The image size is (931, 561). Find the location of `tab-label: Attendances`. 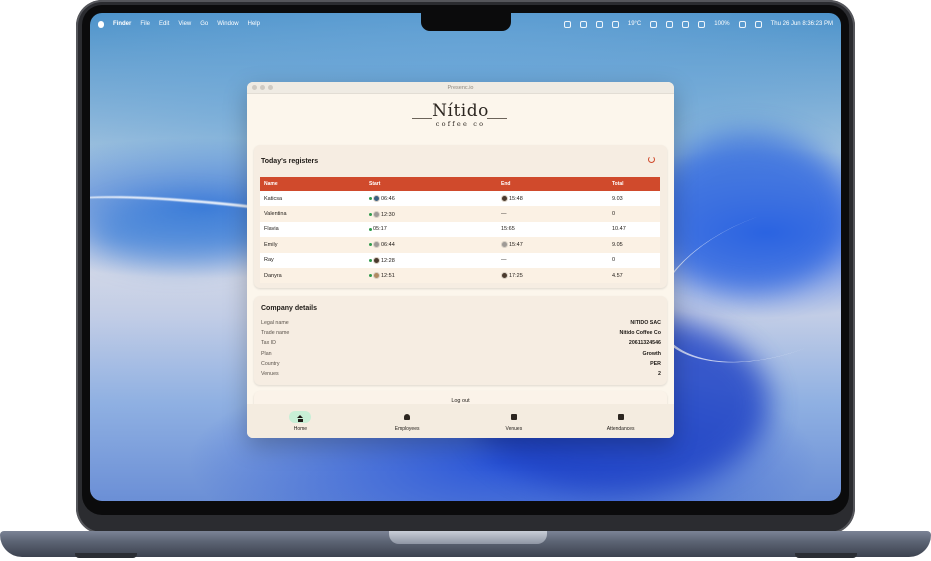

tab-label: Attendances is located at coordinates (620, 428).